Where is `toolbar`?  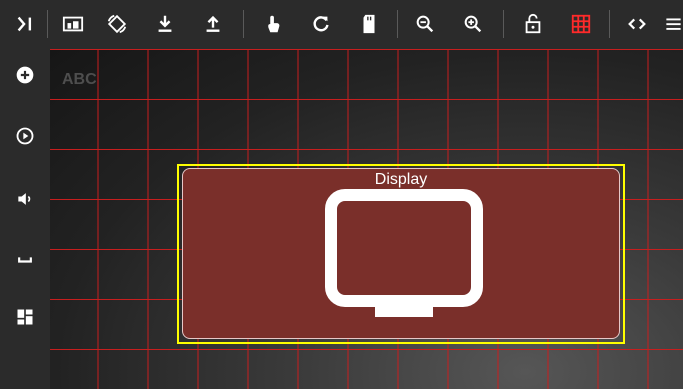
toolbar is located at coordinates (341, 25).